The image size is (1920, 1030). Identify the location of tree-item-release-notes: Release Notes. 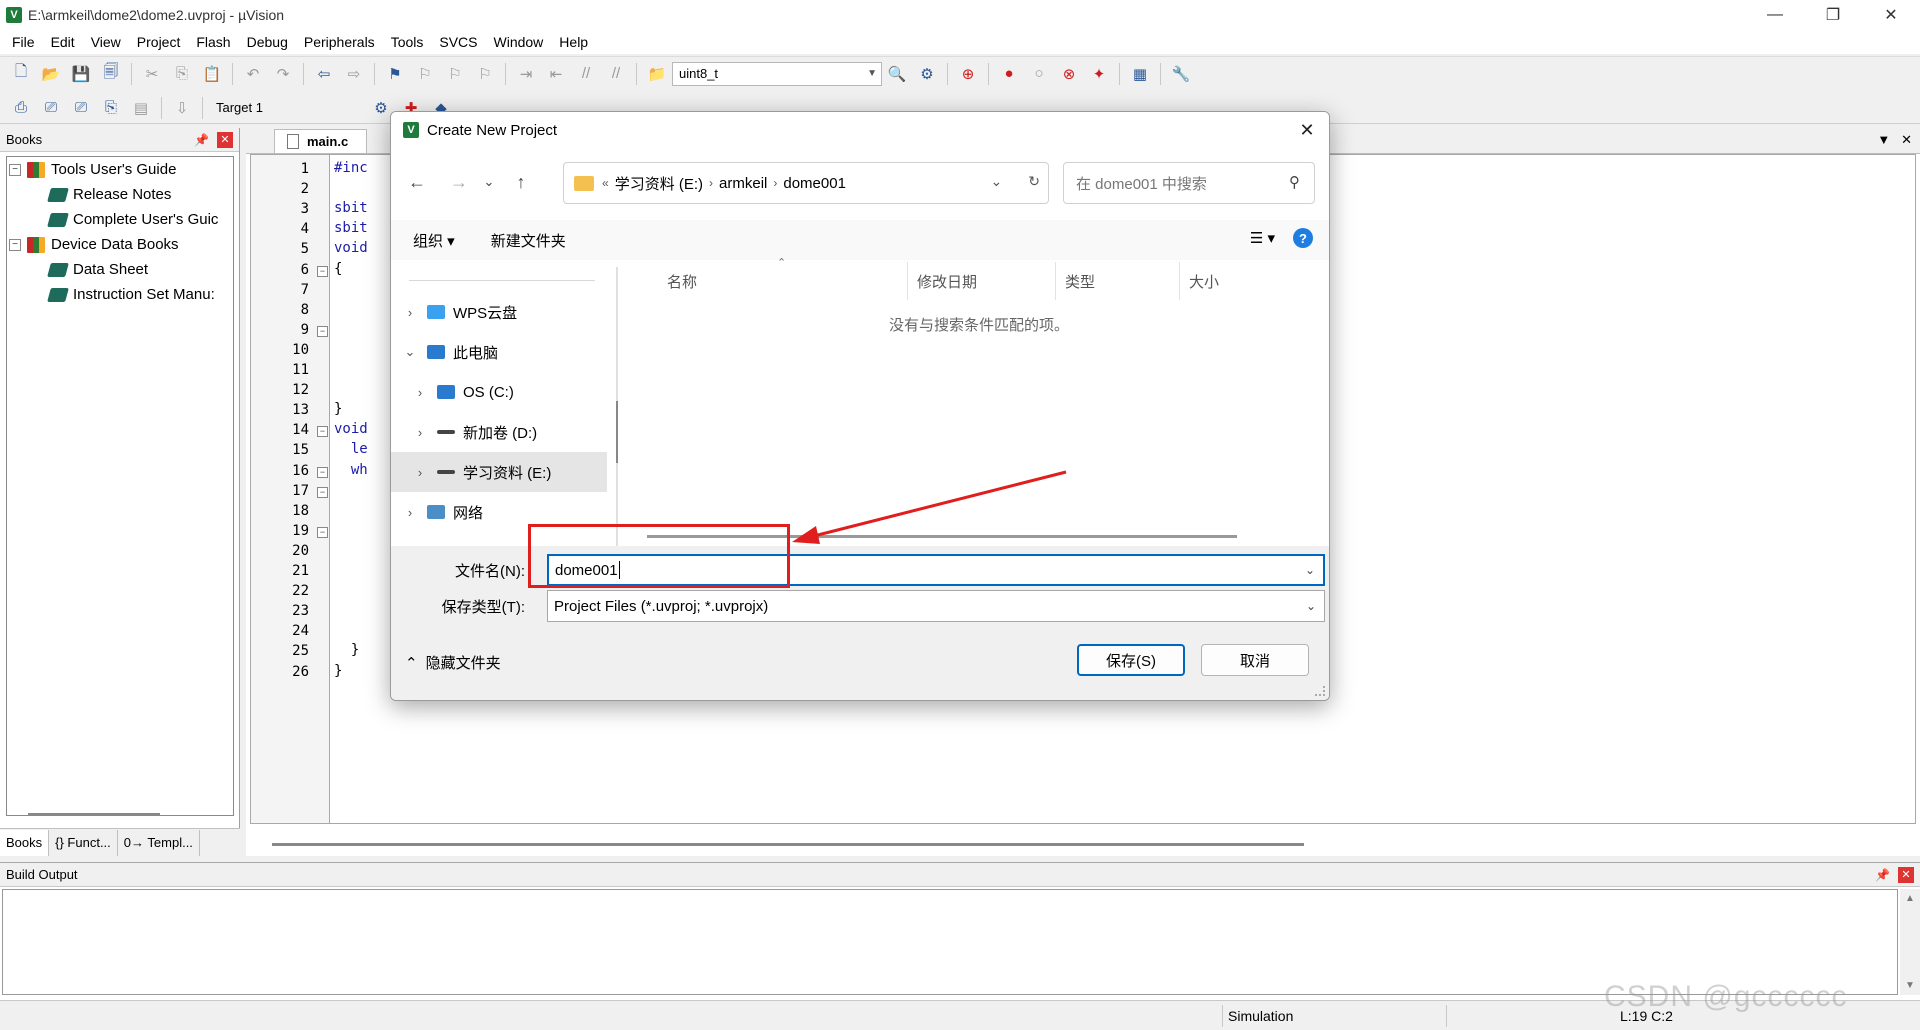
(120, 194).